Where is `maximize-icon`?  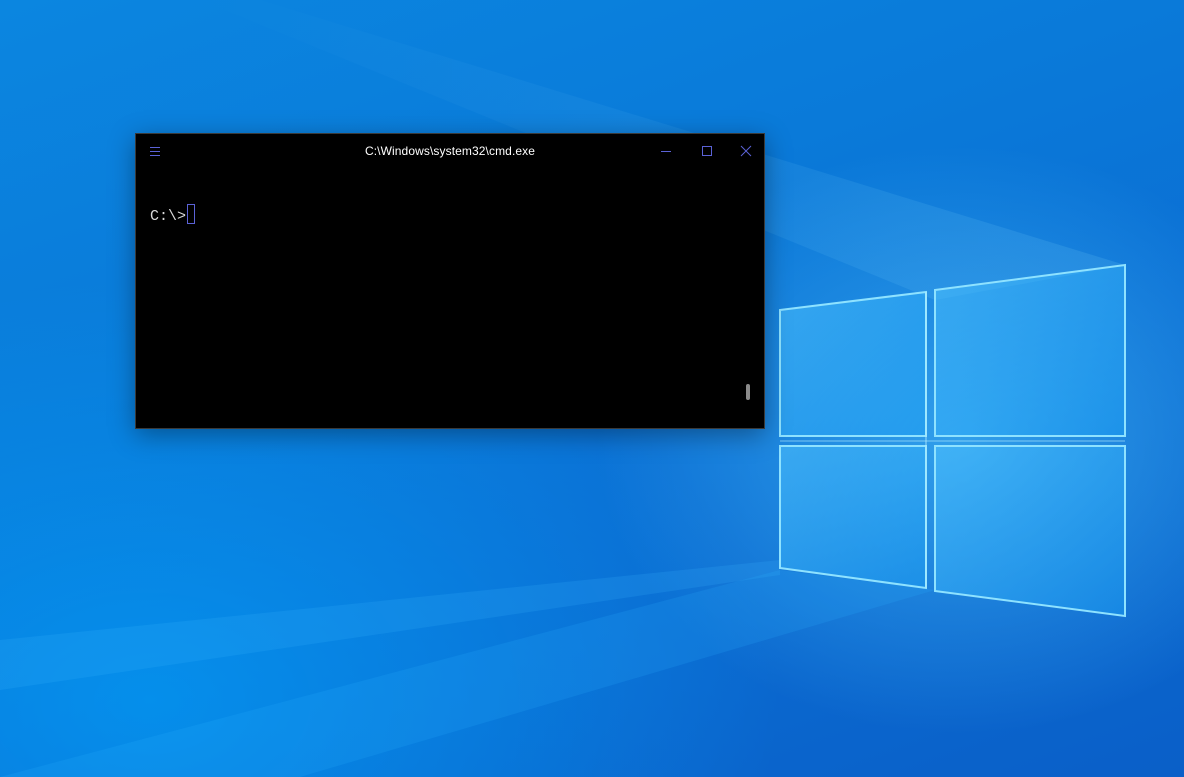
maximize-icon is located at coordinates (707, 151).